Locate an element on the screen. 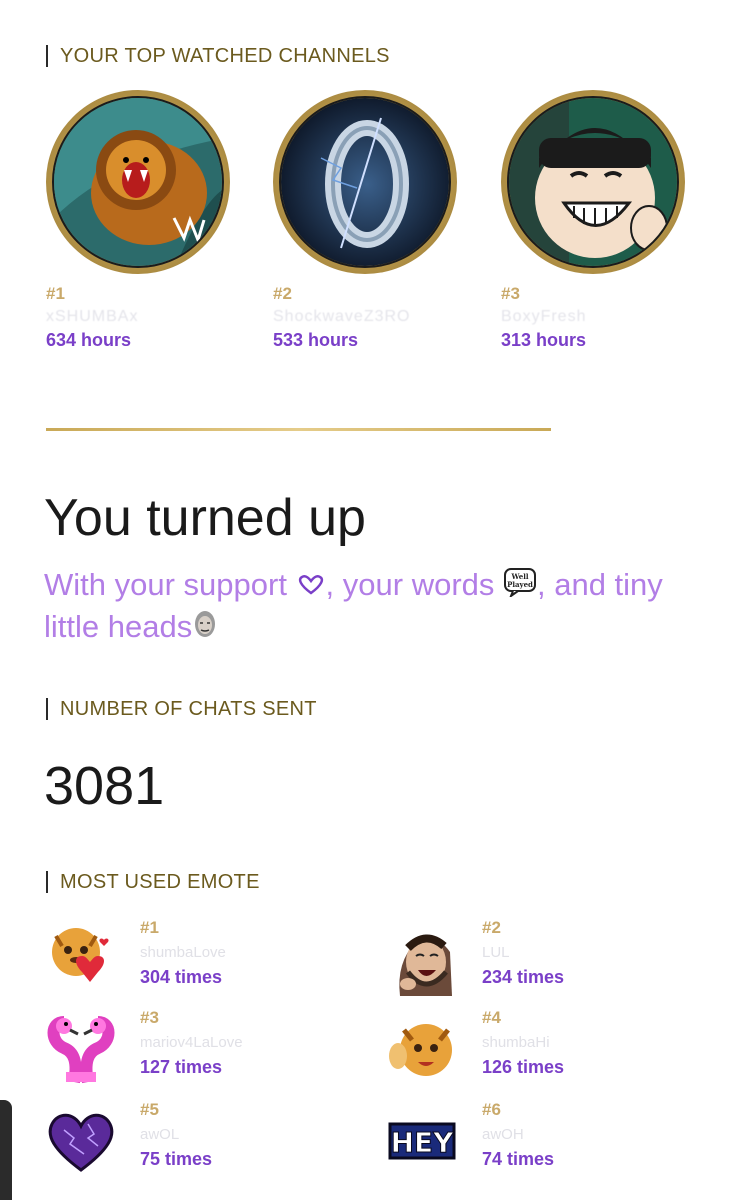 The width and height of the screenshot is (733, 1200). channel-rank: #2 is located at coordinates (282, 293).